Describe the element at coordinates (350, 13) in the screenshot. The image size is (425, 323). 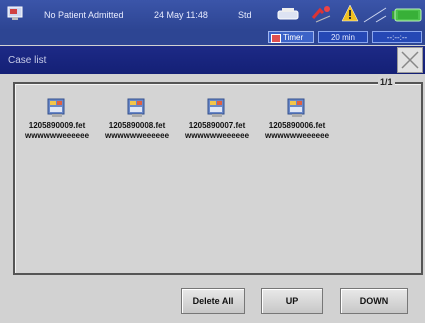
I see `warning-icon` at that location.